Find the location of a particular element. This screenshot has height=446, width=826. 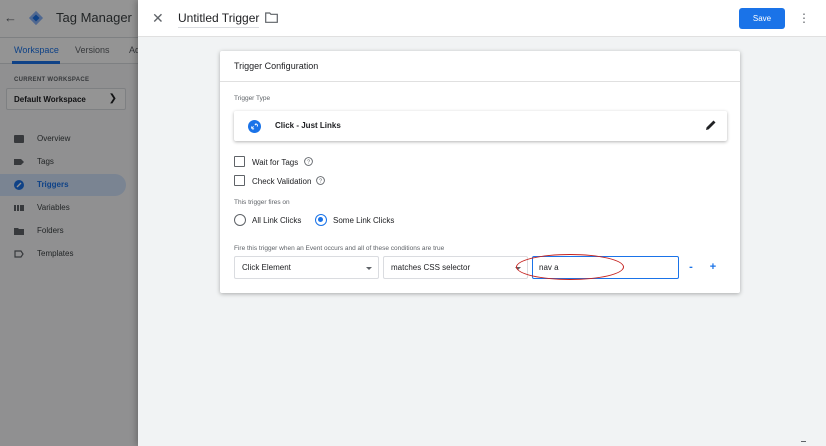

trigger-name-field: Untitled Trigger is located at coordinates (219, 19).